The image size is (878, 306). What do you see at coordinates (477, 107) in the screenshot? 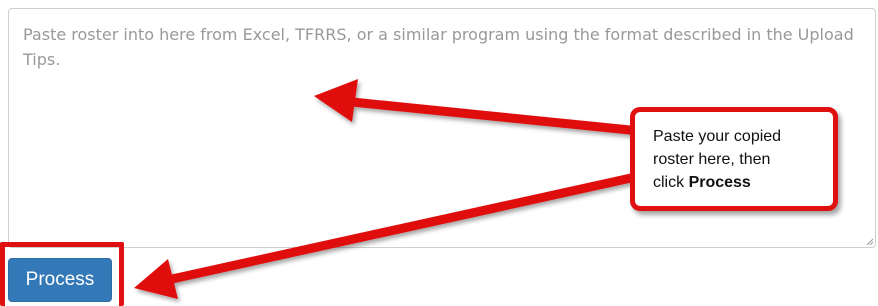
I see `arrow-to-textarea` at bounding box center [477, 107].